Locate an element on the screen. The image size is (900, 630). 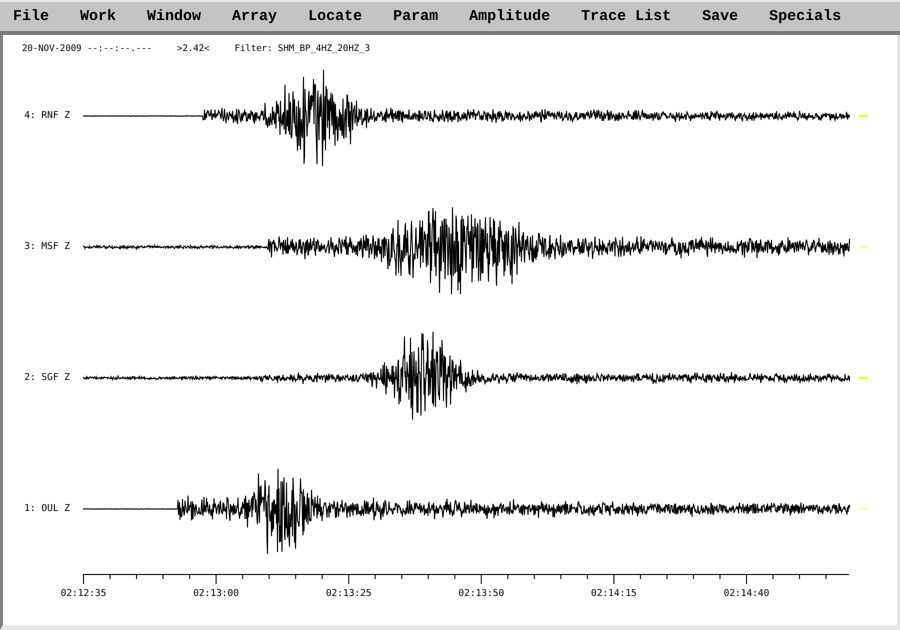
trace-label: 1: OUL Z is located at coordinates (47, 508).